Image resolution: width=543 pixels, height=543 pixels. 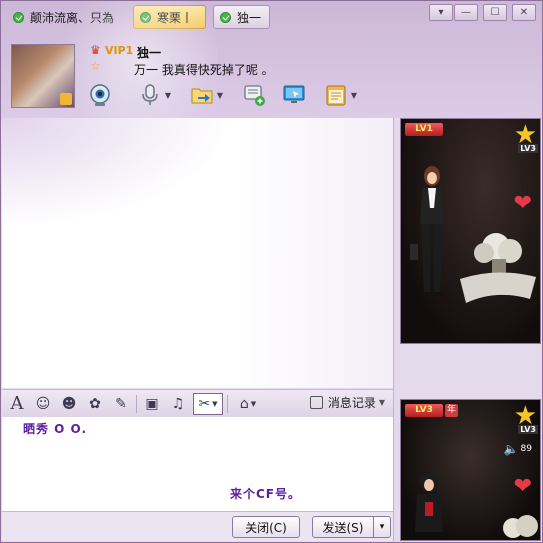 I want to click on message-input: 晒秀 O O. 来个CF号。, so click(x=197, y=464).